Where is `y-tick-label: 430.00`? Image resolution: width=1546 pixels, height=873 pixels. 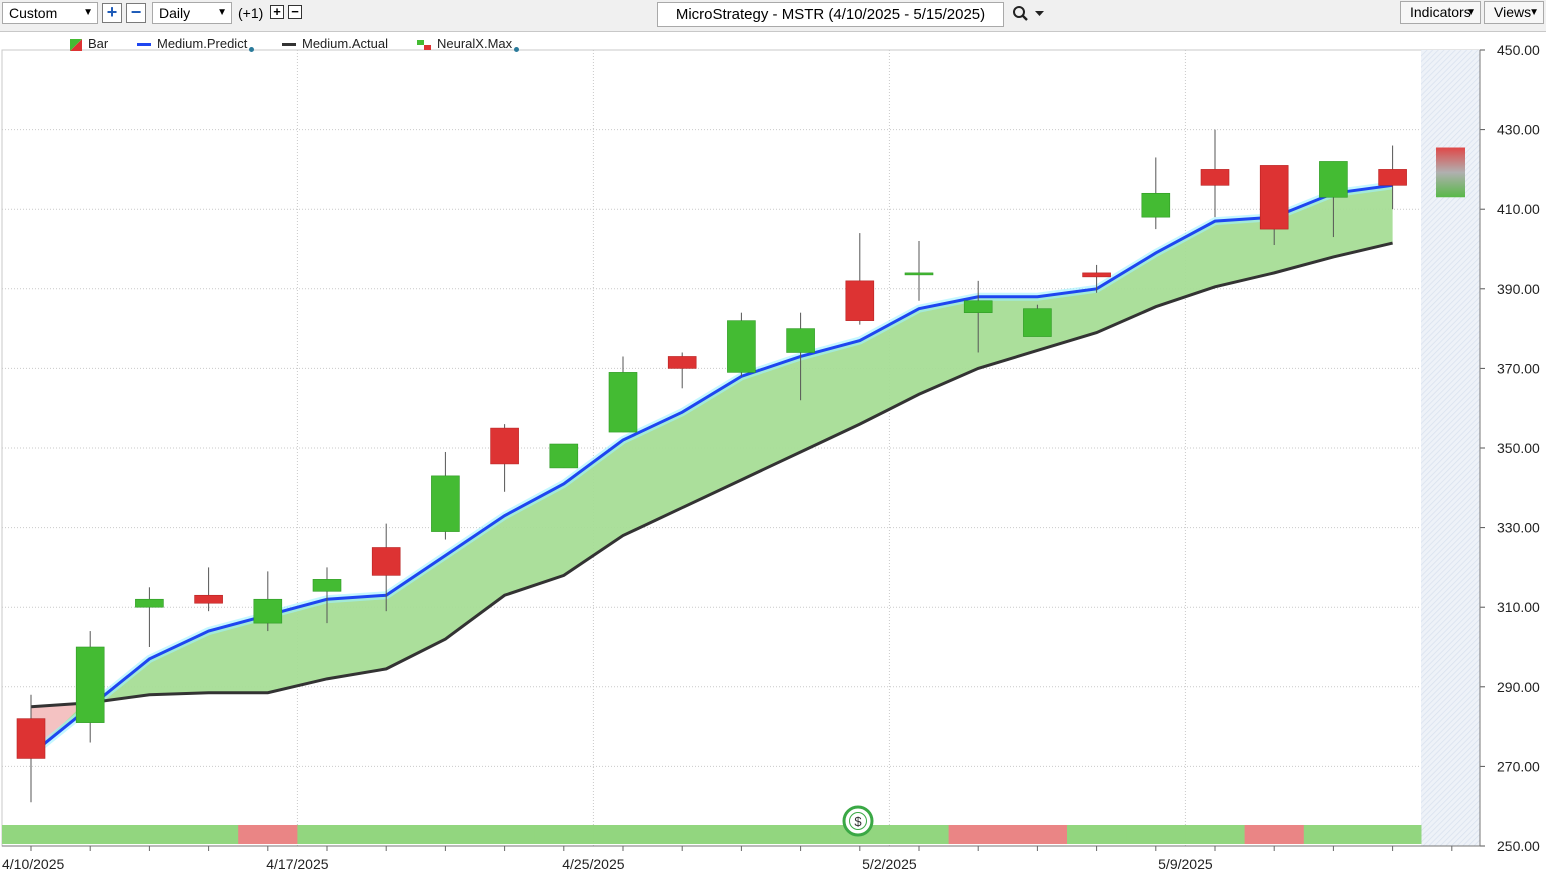 y-tick-label: 430.00 is located at coordinates (1518, 130).